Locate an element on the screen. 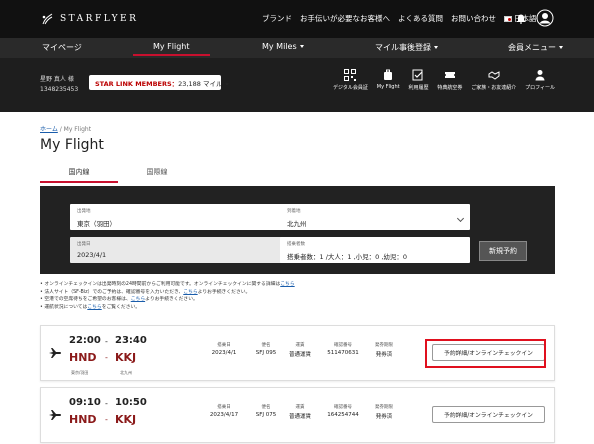 Image resolution: width=594 pixels, height=444 pixels. handshake-icon is located at coordinates (494, 75).